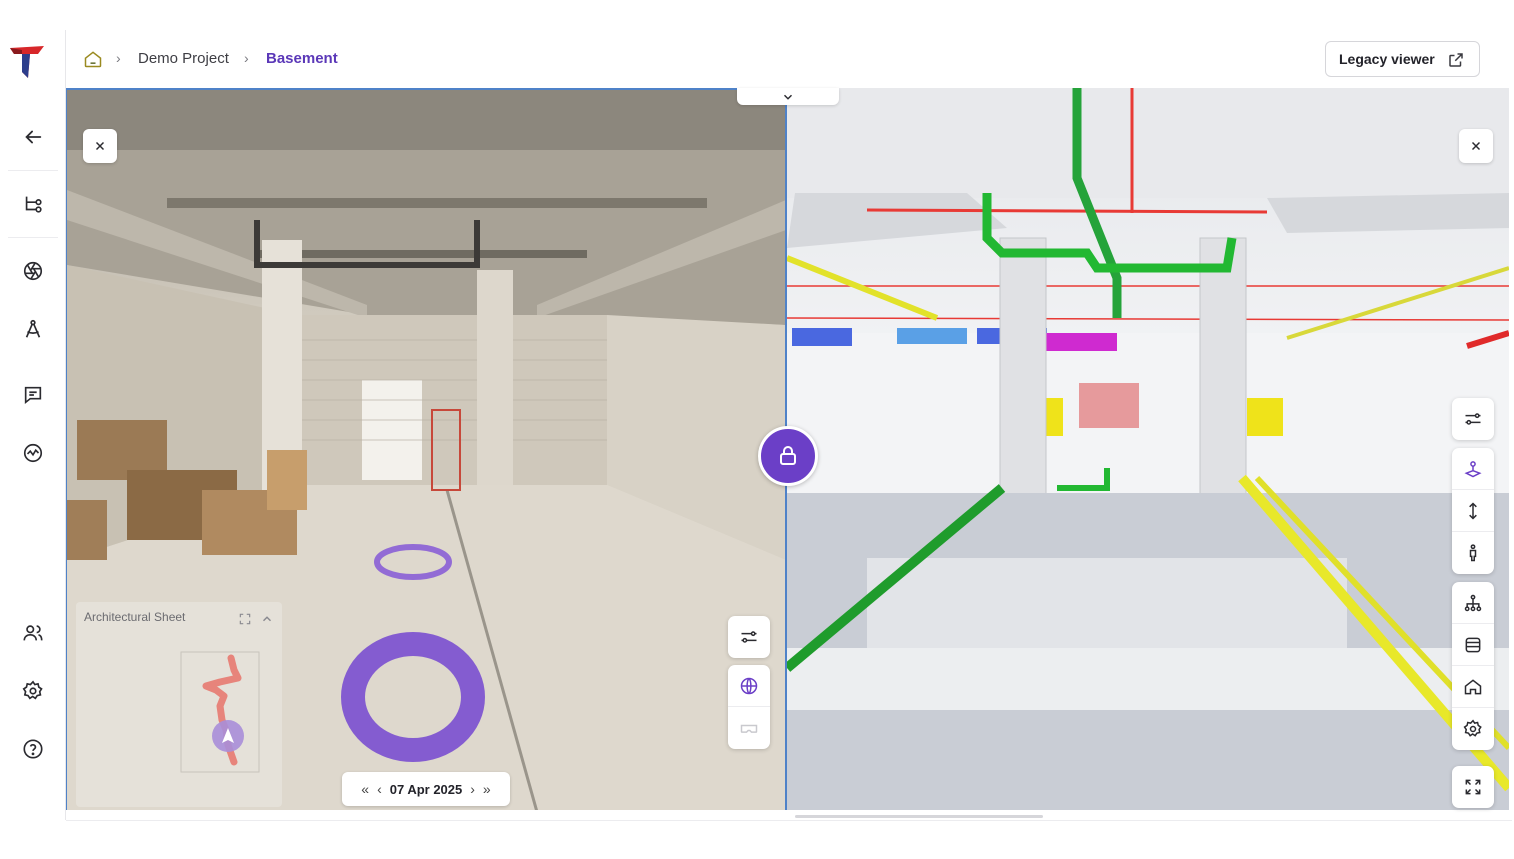 The width and height of the screenshot is (1514, 859). What do you see at coordinates (472, 789) in the screenshot?
I see `next-date-button: ›` at bounding box center [472, 789].